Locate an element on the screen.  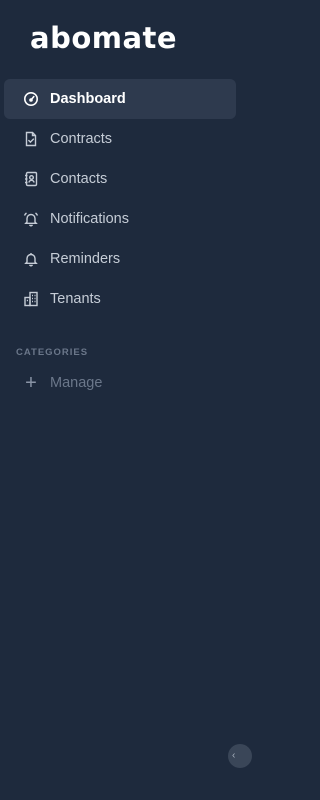
dashboard-gauge-icon is located at coordinates (31, 99).